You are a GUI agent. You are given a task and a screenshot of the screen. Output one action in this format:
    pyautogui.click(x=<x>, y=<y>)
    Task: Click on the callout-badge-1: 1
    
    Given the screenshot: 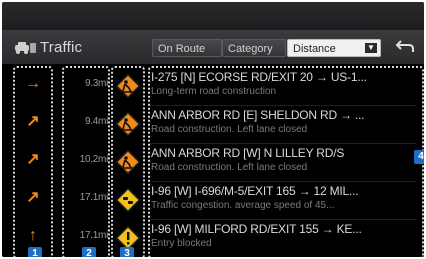 What is the action you would take?
    pyautogui.click(x=35, y=252)
    